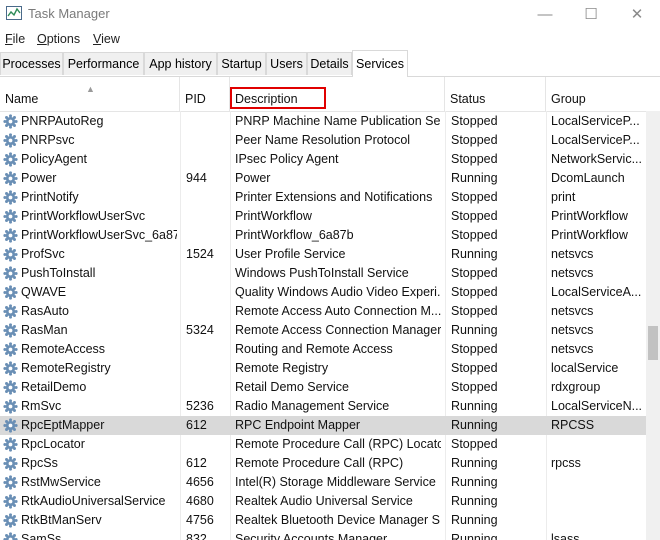 Image resolution: width=660 pixels, height=540 pixels. What do you see at coordinates (90, 94) in the screenshot?
I see `column-header-name: ▲ Name` at bounding box center [90, 94].